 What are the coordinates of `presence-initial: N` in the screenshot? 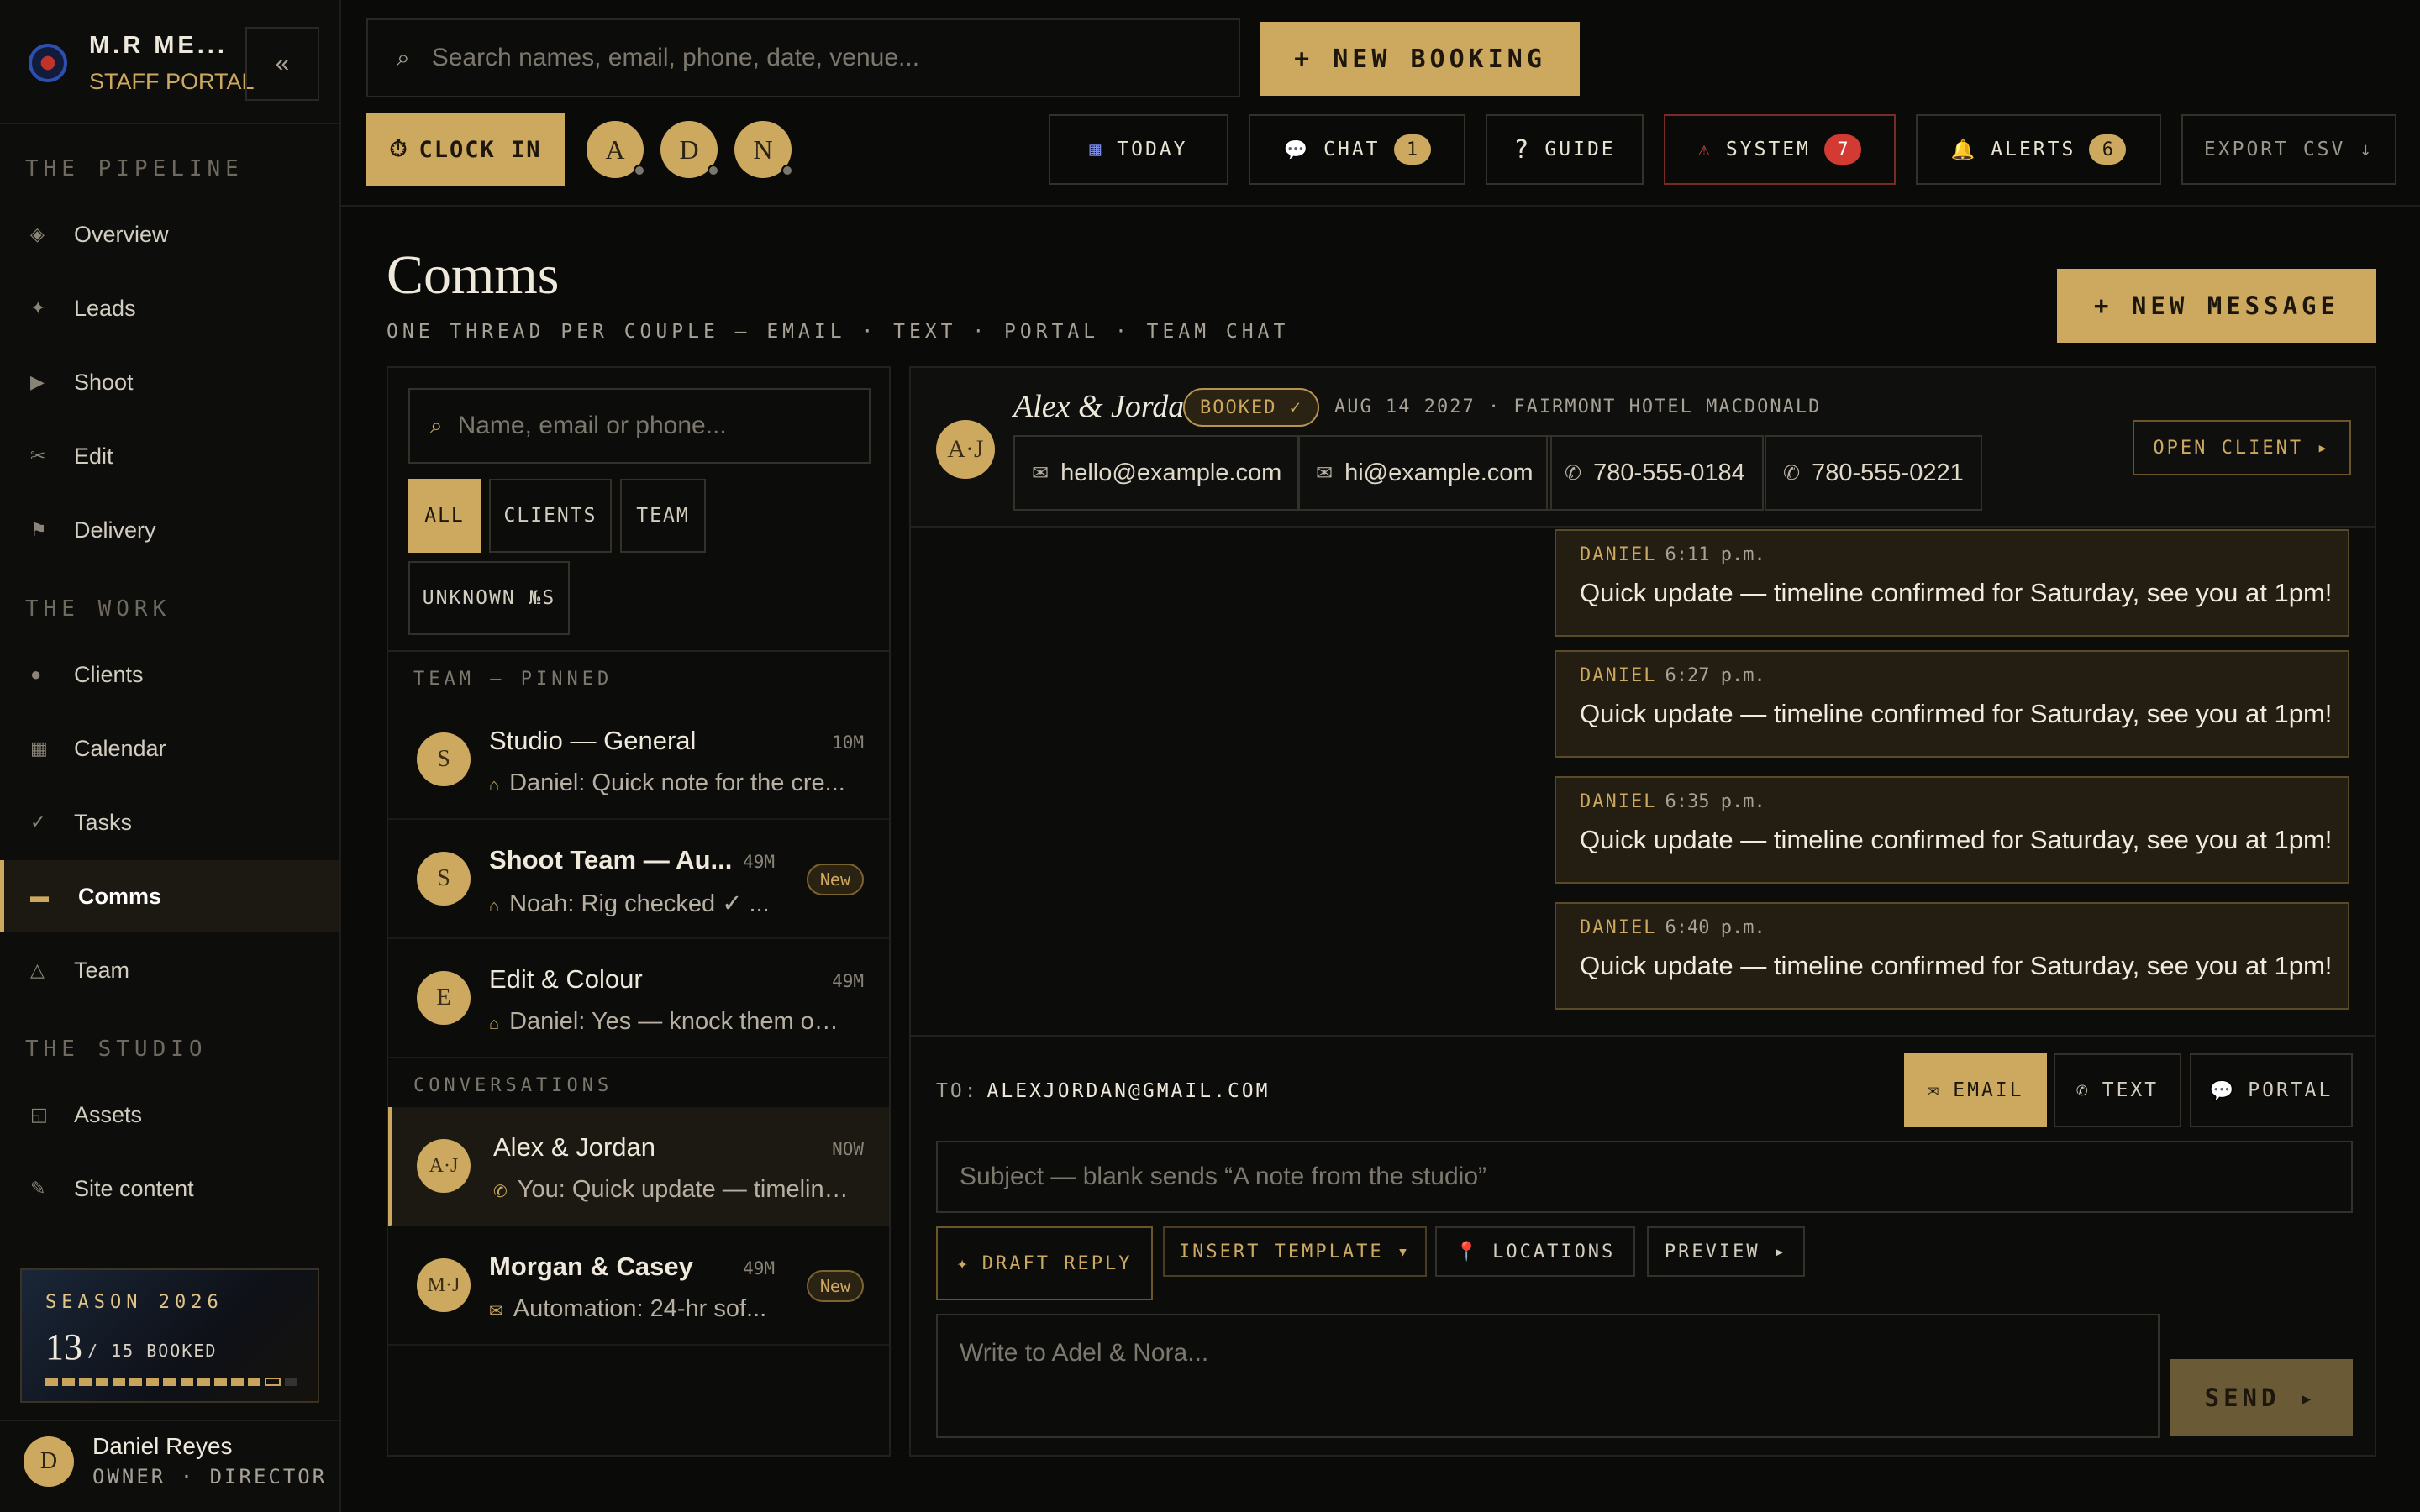 It's located at (763, 149).